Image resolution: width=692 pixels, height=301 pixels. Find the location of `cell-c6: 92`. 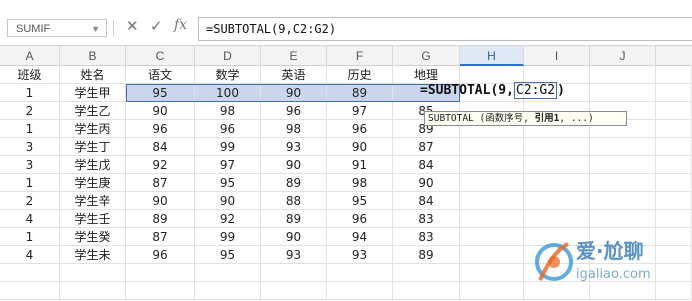

cell-c6: 92 is located at coordinates (160, 165).